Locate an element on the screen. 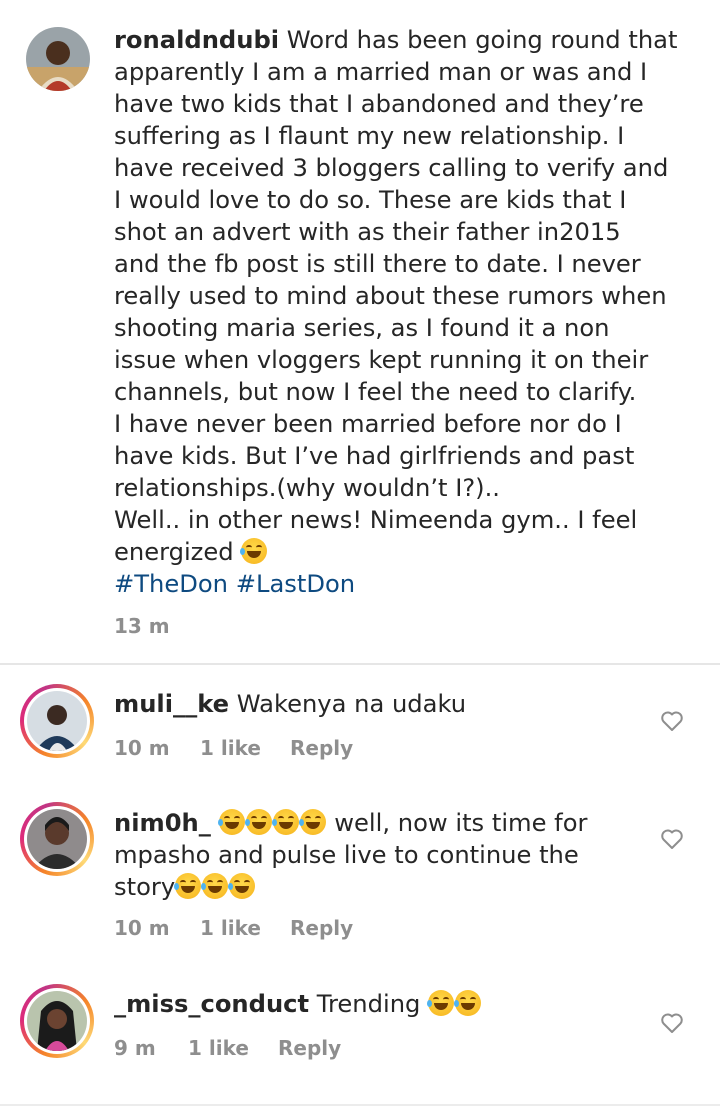 Image resolution: width=720 pixels, height=1113 pixels. comment-text: muli__ke Wakenya na udaku is located at coordinates (290, 704).